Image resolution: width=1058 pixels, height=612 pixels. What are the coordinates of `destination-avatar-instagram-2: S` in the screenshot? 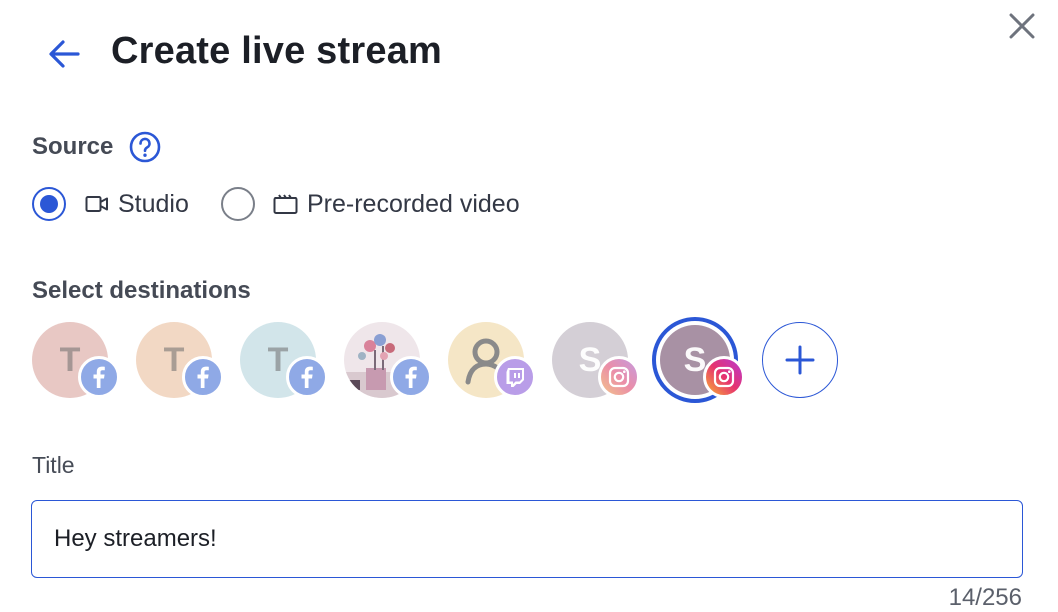 It's located at (698, 360).